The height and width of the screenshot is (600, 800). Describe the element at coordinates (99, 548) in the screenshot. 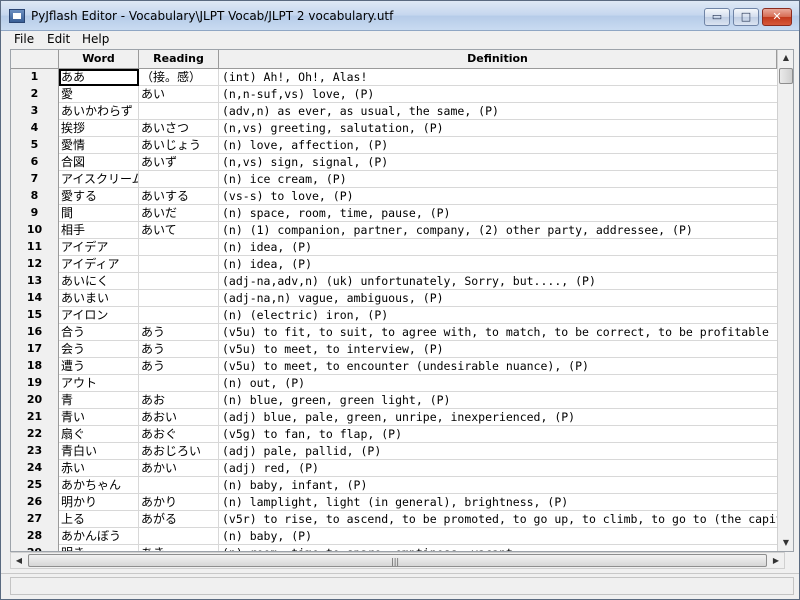

I see `cell-word: 明き` at that location.